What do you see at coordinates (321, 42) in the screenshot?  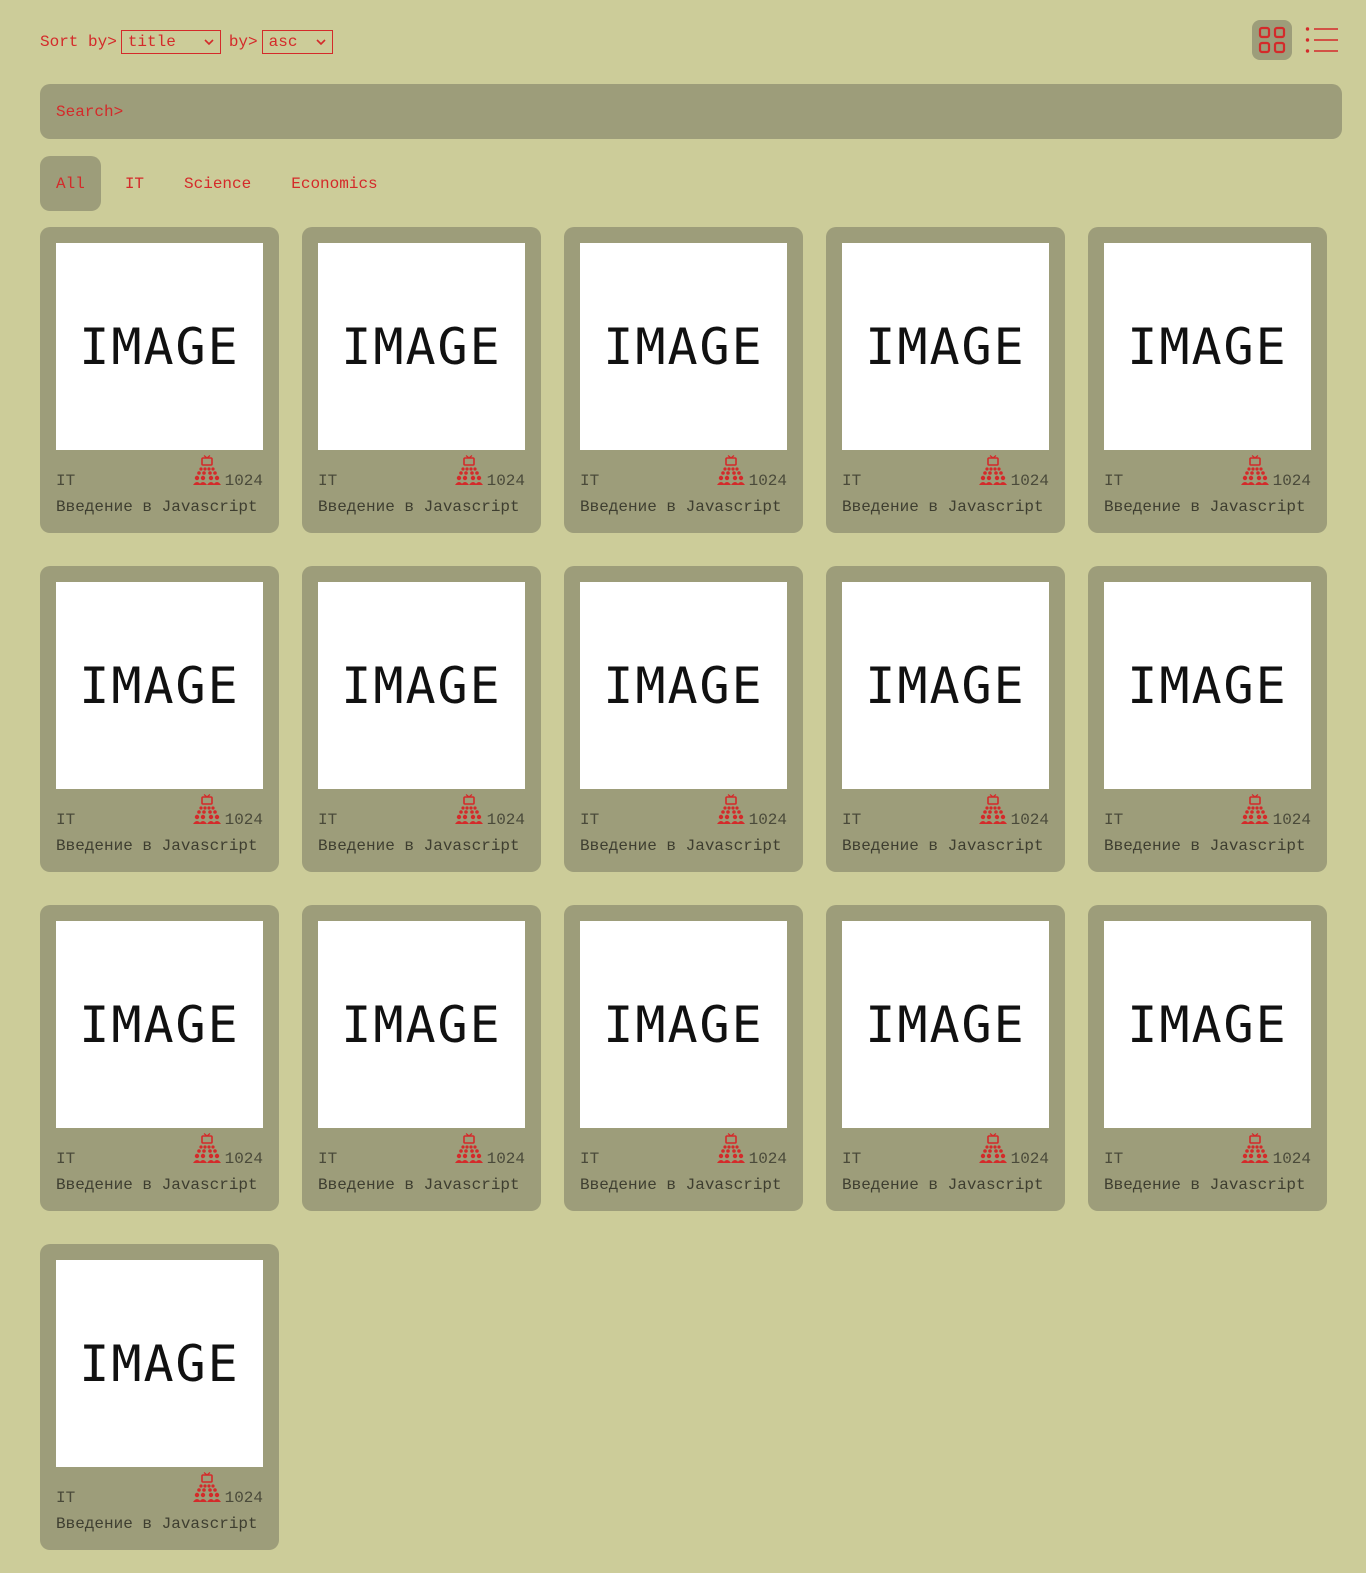 I see `chevron-down-icon` at bounding box center [321, 42].